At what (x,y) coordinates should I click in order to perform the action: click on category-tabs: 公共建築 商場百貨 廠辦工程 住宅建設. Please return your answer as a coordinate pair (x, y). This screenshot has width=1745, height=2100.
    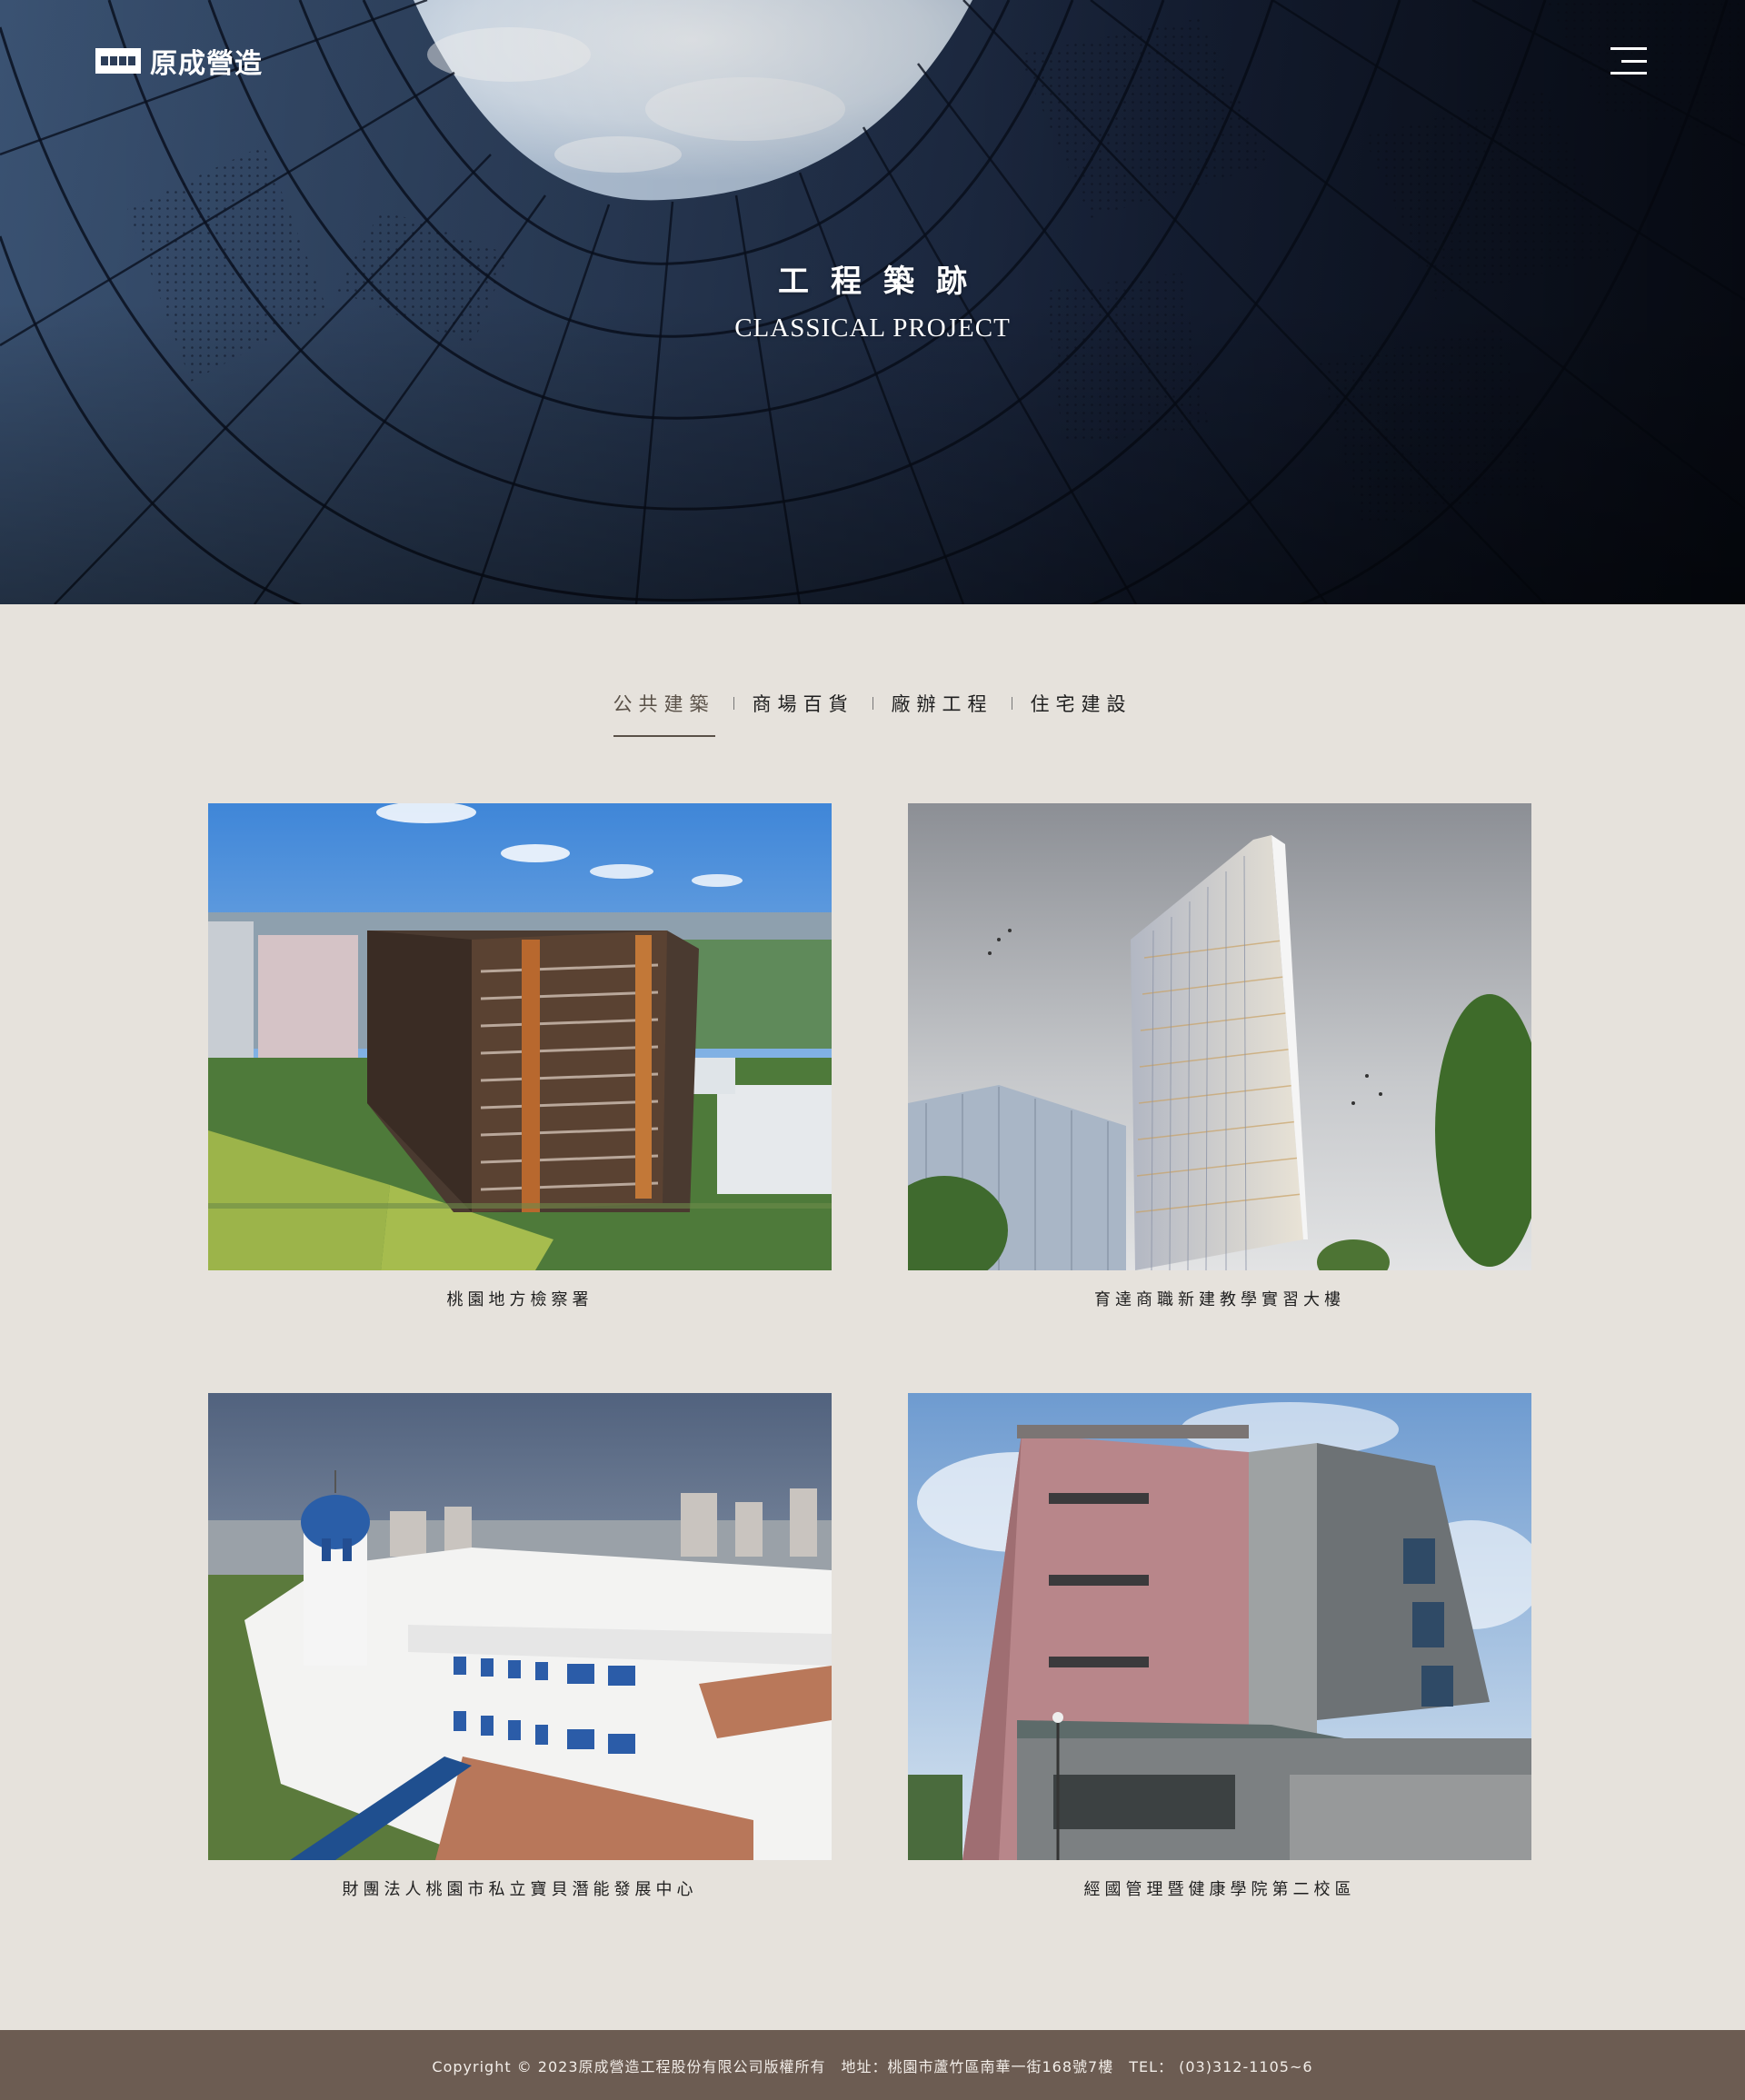
    Looking at the image, I should click on (872, 711).